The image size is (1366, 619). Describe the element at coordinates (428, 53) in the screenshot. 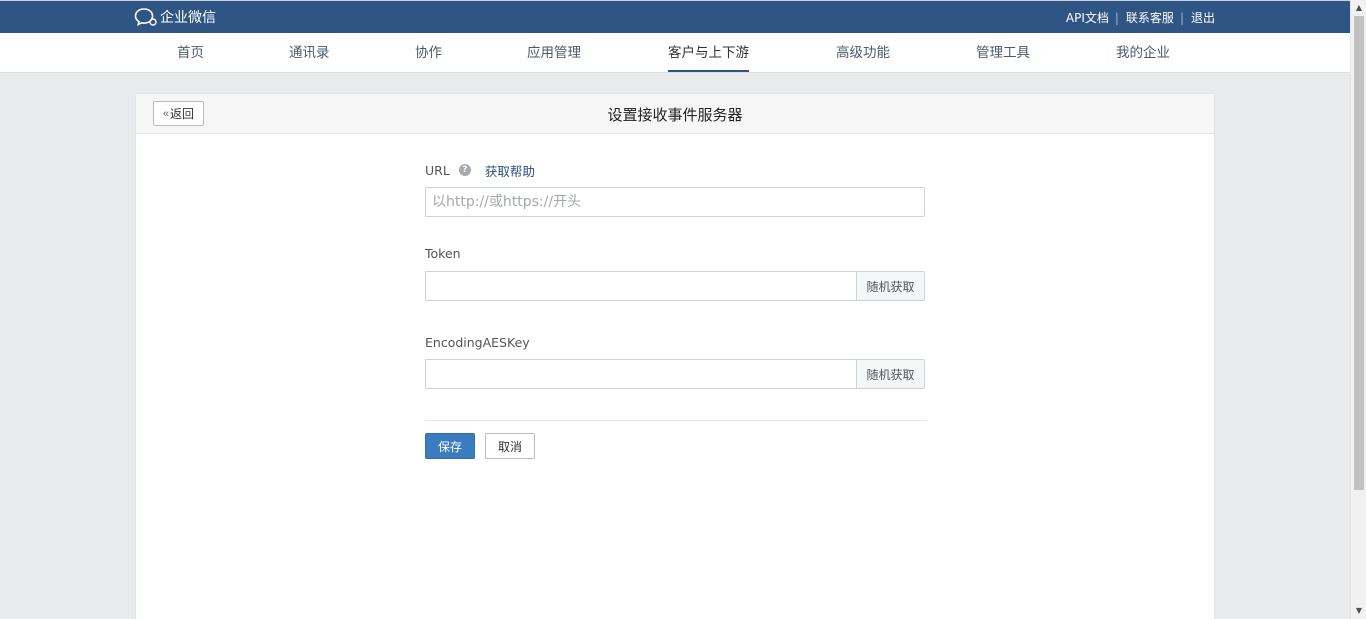

I see `nav-item-collaboration: 协作` at that location.